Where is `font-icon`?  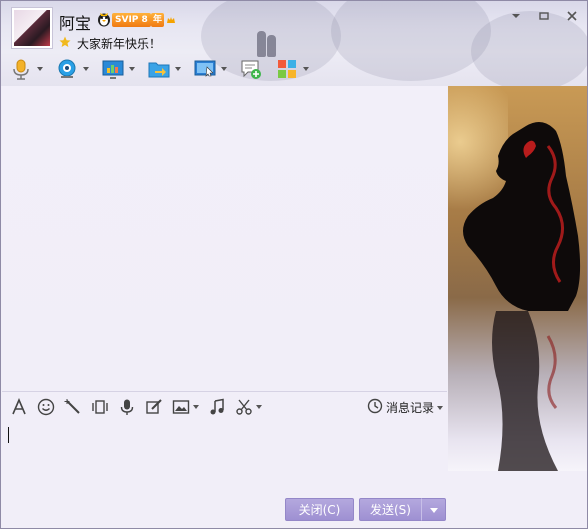 font-icon is located at coordinates (19, 406).